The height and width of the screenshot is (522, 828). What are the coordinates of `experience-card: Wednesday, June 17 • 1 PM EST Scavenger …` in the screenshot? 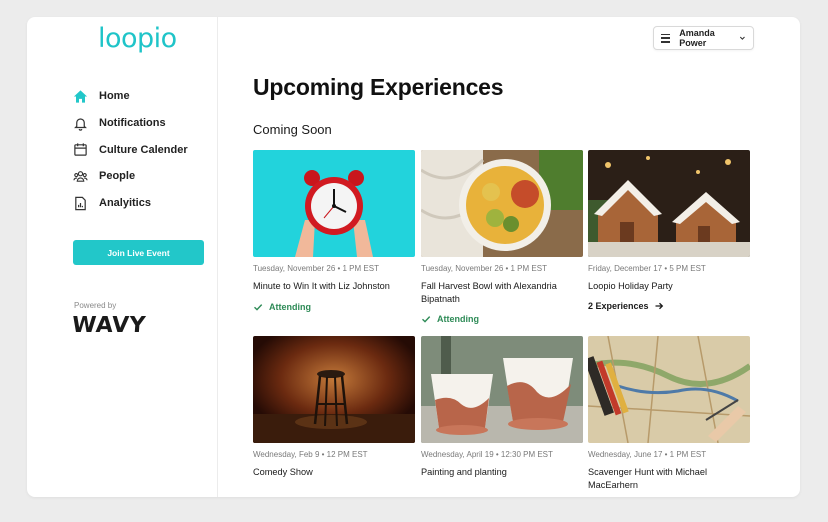 It's located at (669, 413).